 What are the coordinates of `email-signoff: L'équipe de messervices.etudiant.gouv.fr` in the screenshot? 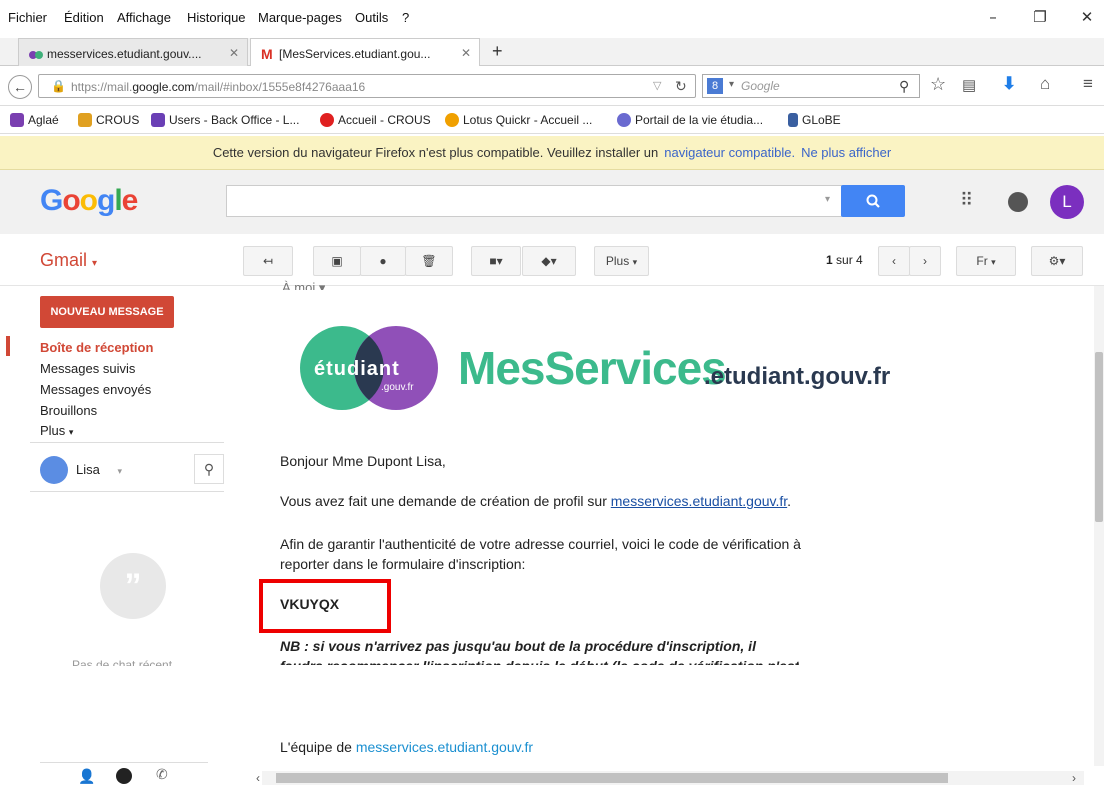 It's located at (407, 747).